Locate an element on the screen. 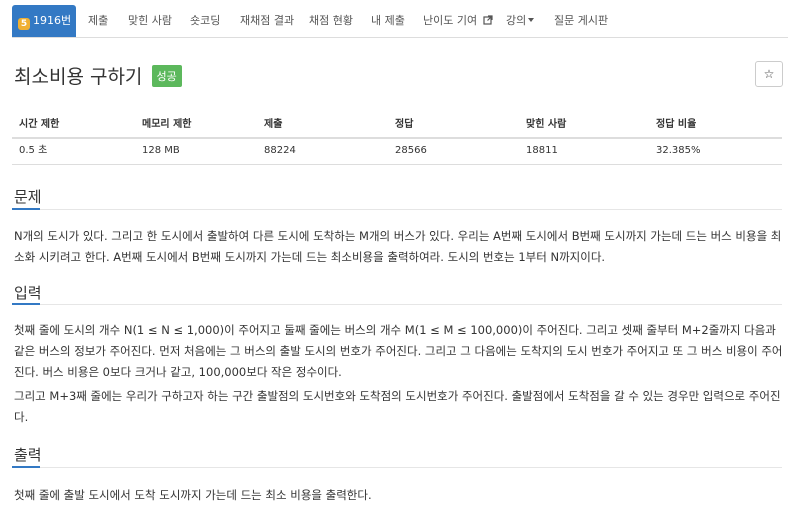  value-time-limit: 0.5 초 is located at coordinates (33, 150).